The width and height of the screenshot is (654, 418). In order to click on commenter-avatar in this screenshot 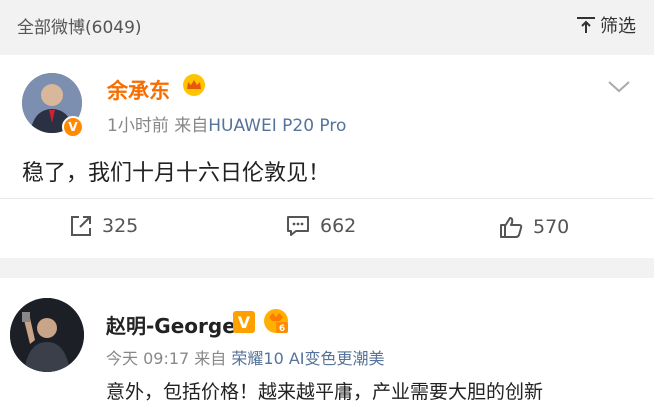, I will do `click(47, 335)`.